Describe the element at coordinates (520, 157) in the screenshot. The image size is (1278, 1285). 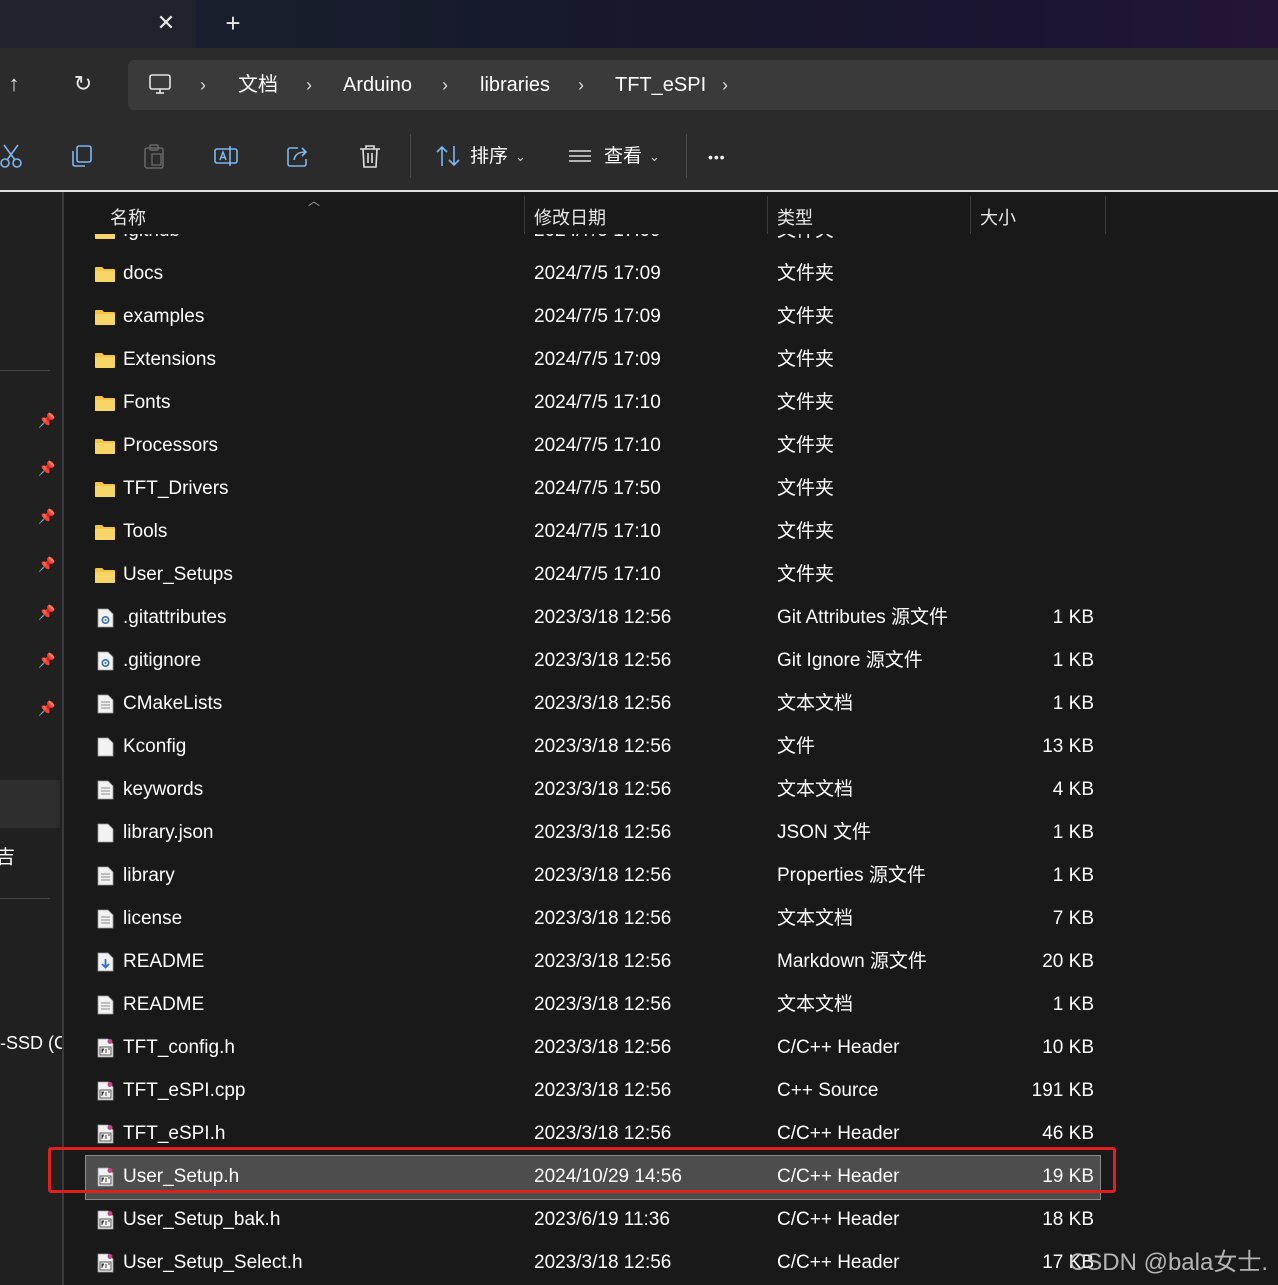
I see `sort-chevron-down-icon: ⌄` at that location.